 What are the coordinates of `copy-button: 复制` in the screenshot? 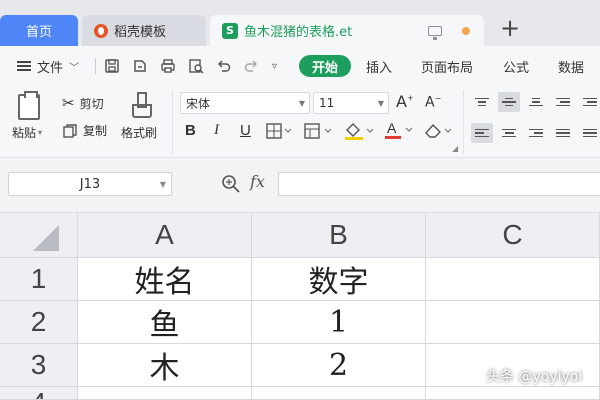 It's located at (84, 130).